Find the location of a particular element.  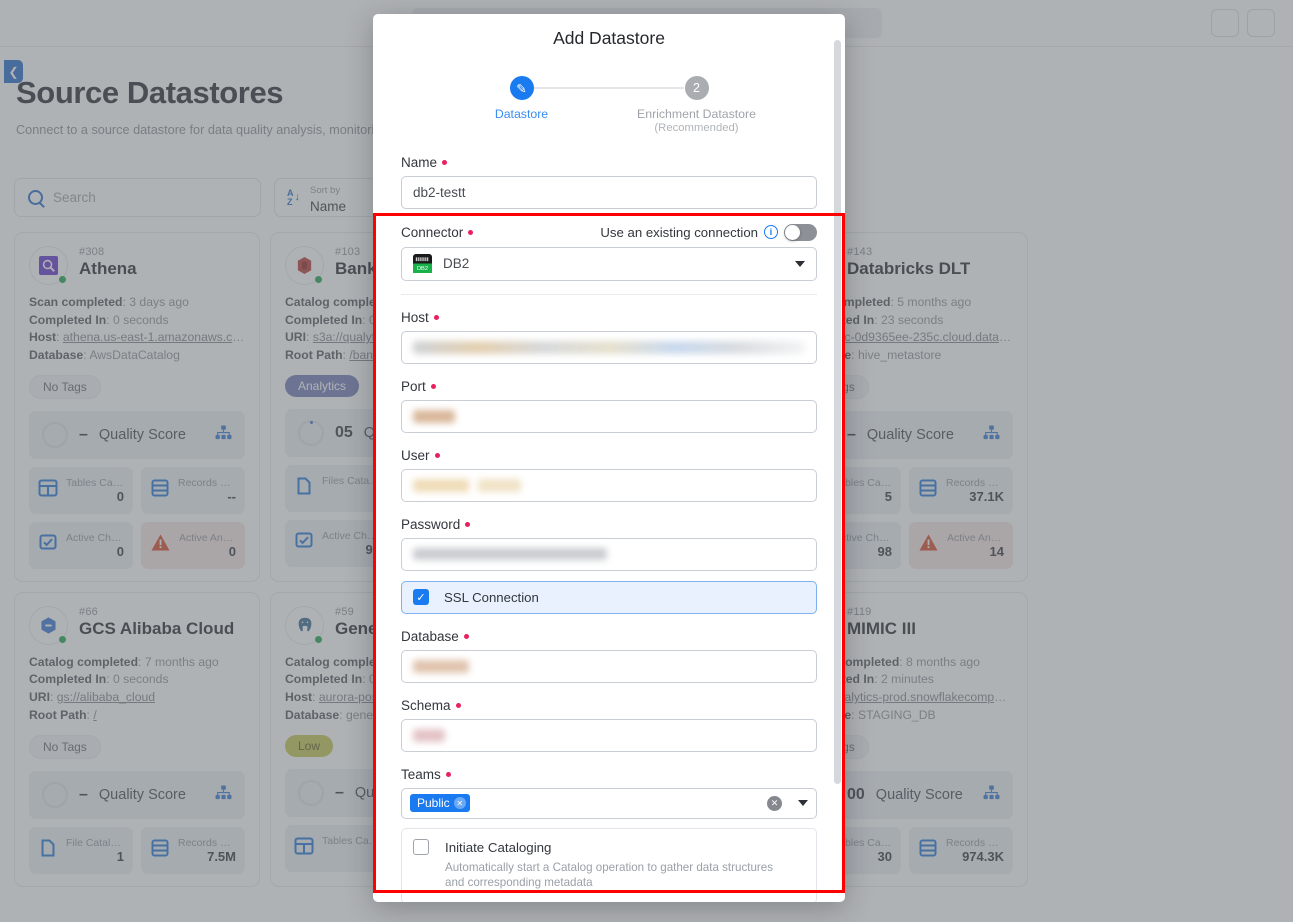

card-header: #308 Athena is located at coordinates (137, 265).